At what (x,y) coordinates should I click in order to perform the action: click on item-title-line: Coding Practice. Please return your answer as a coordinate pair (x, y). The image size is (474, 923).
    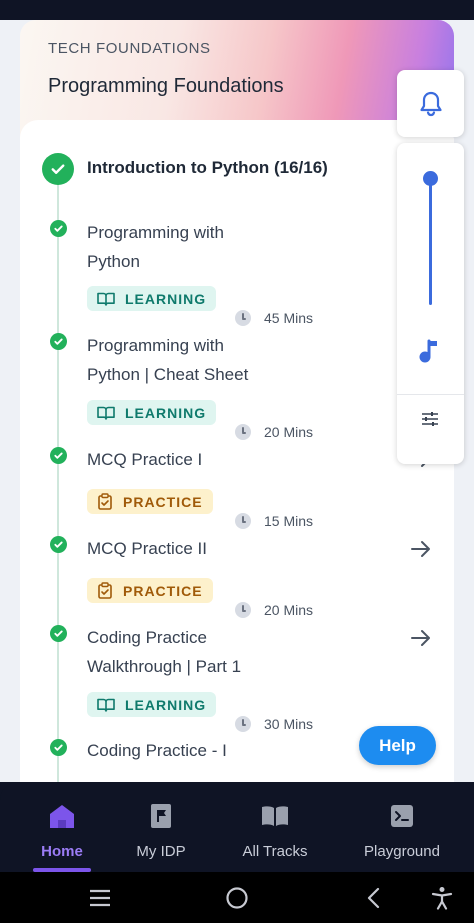
    Looking at the image, I should click on (147, 637).